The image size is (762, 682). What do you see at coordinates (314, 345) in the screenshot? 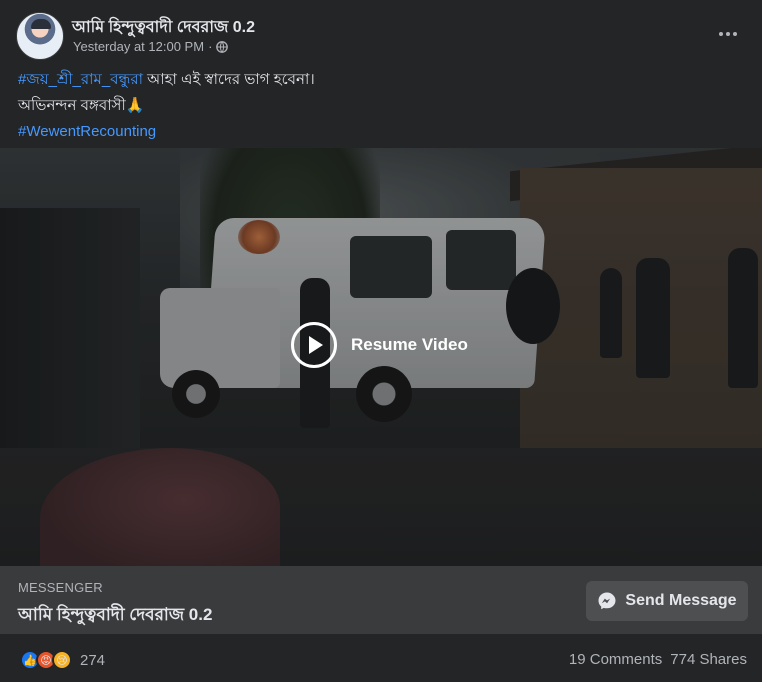
I see `play-icon` at bounding box center [314, 345].